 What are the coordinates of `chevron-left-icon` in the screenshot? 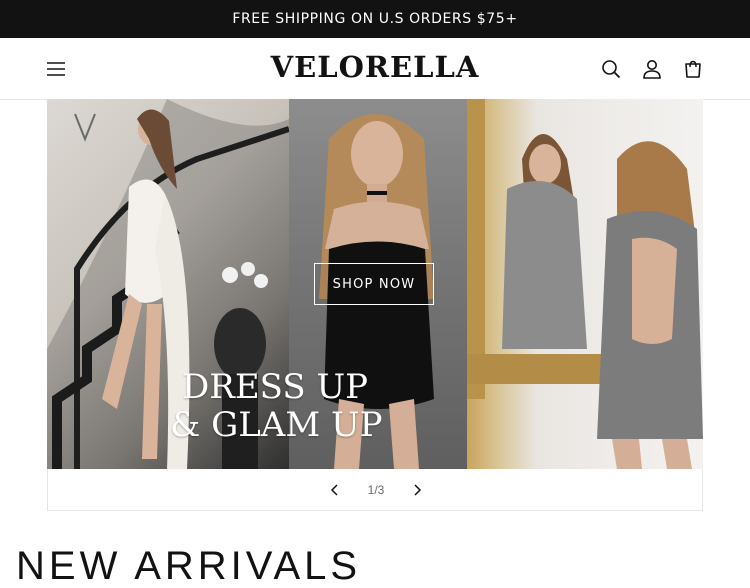 It's located at (334, 490).